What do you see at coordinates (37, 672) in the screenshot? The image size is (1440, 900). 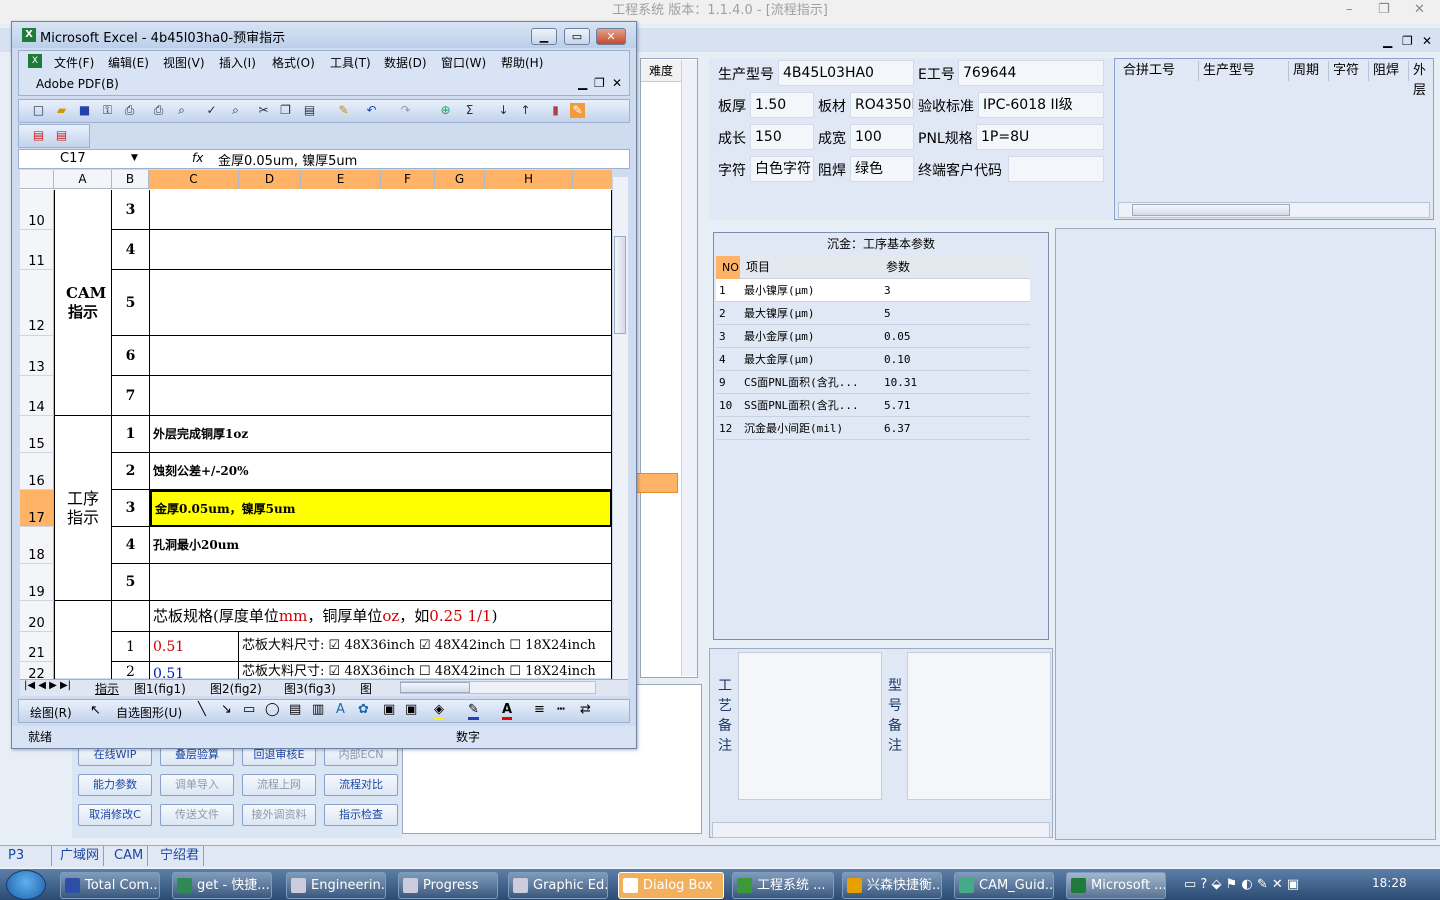 I see `row-header: 22` at bounding box center [37, 672].